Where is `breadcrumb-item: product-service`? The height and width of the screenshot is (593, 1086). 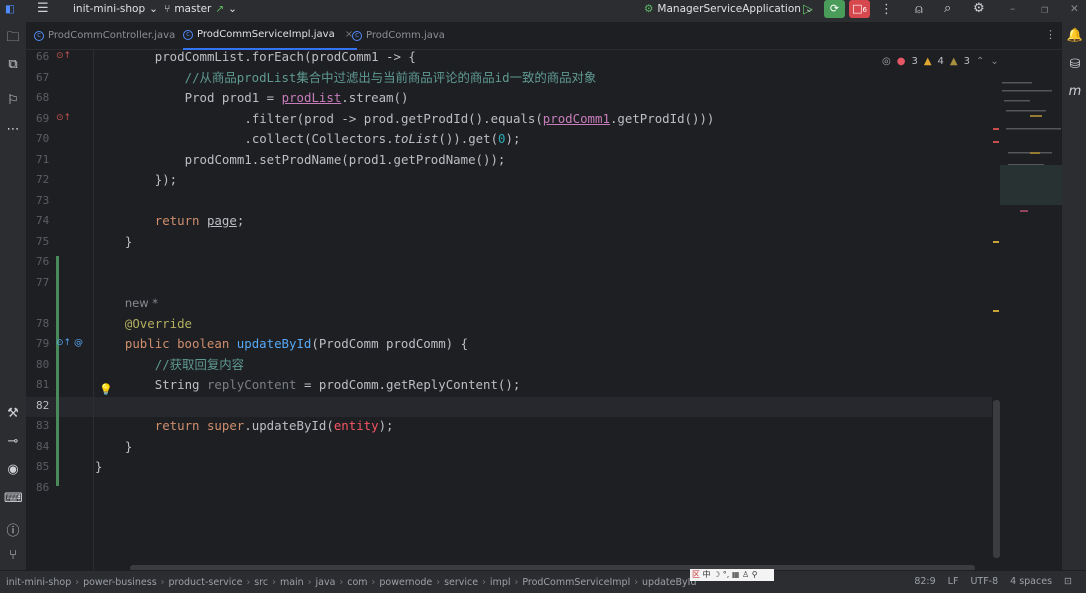
breadcrumb-item: product-service is located at coordinates (205, 582).